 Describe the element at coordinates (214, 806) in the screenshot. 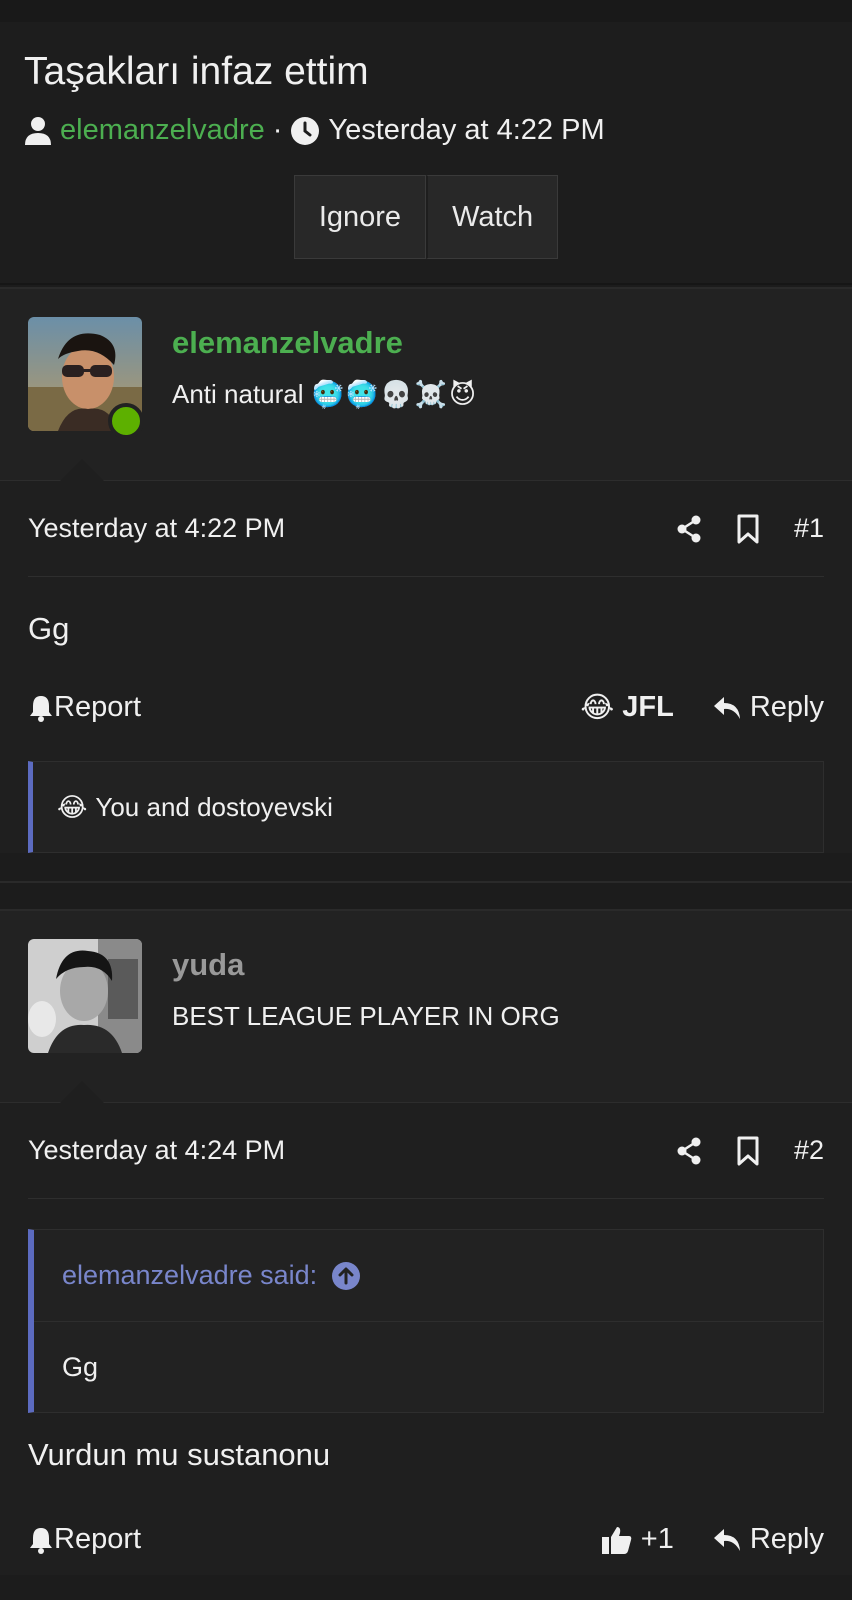

I see `reaction-summary-text: You and dostoyevski` at that location.